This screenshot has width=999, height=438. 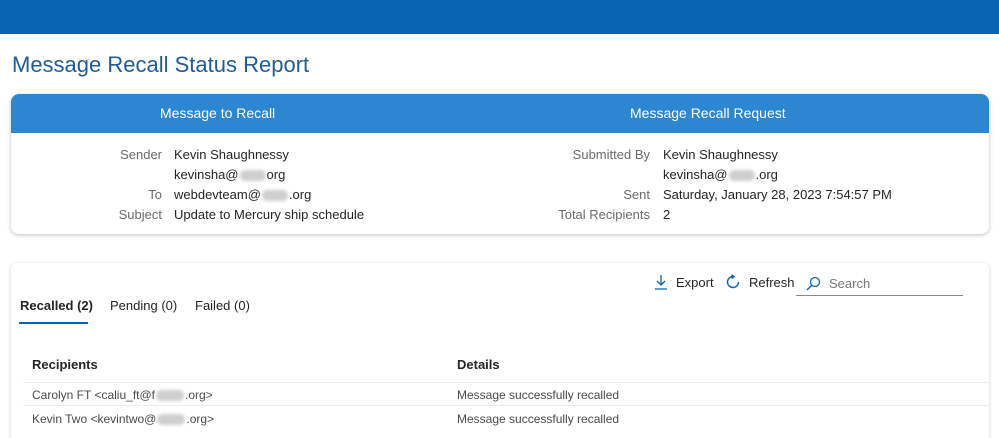 I want to click on tab-pending: Pending (0), so click(x=143, y=305).